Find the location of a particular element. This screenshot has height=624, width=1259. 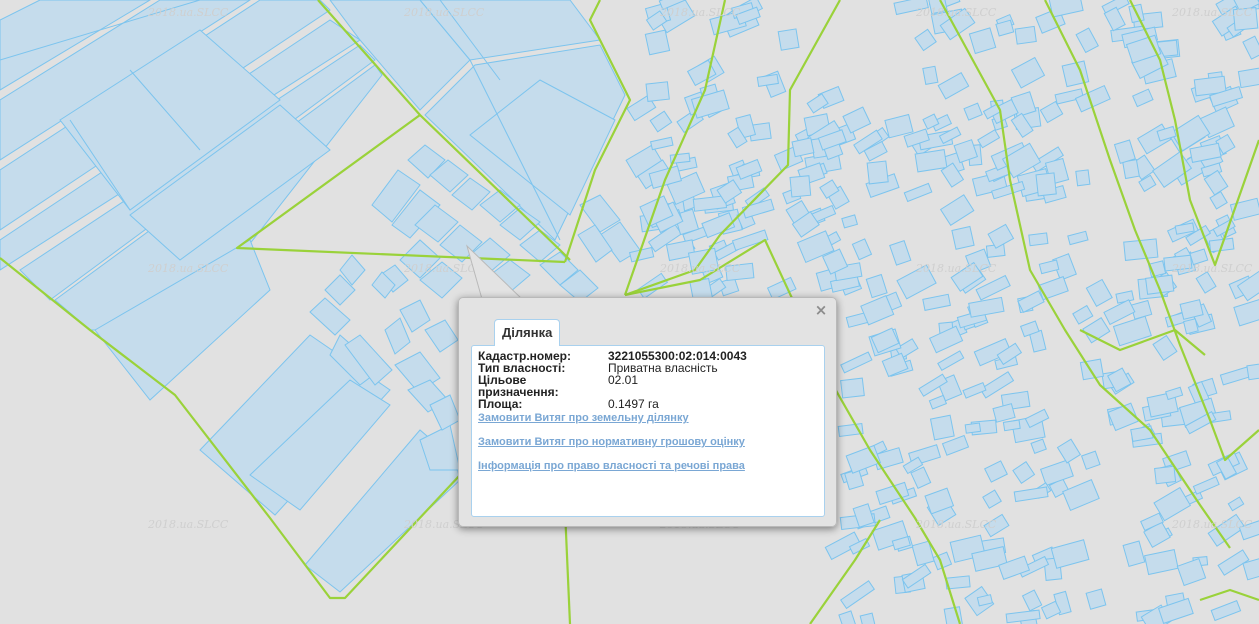

purpose-value: 02.01 is located at coordinates (623, 380).